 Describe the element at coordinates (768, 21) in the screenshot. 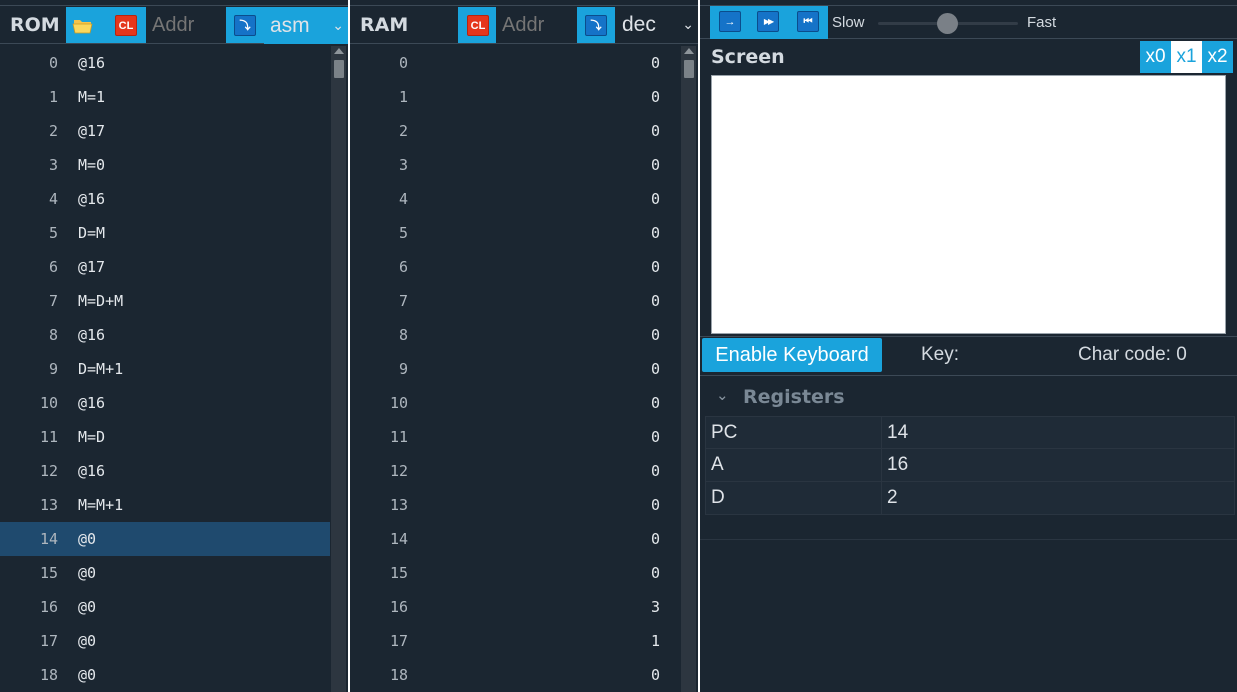

I see `run-button: ▶▶` at that location.